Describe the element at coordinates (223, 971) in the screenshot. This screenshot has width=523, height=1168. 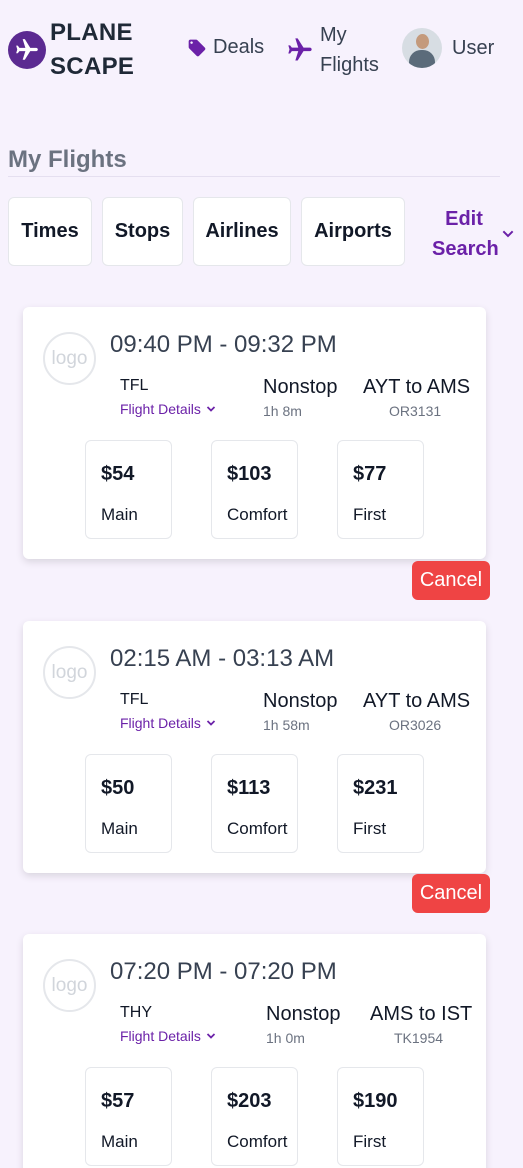
I see `flight-times: 07:20 PM - 07:20 PM` at that location.